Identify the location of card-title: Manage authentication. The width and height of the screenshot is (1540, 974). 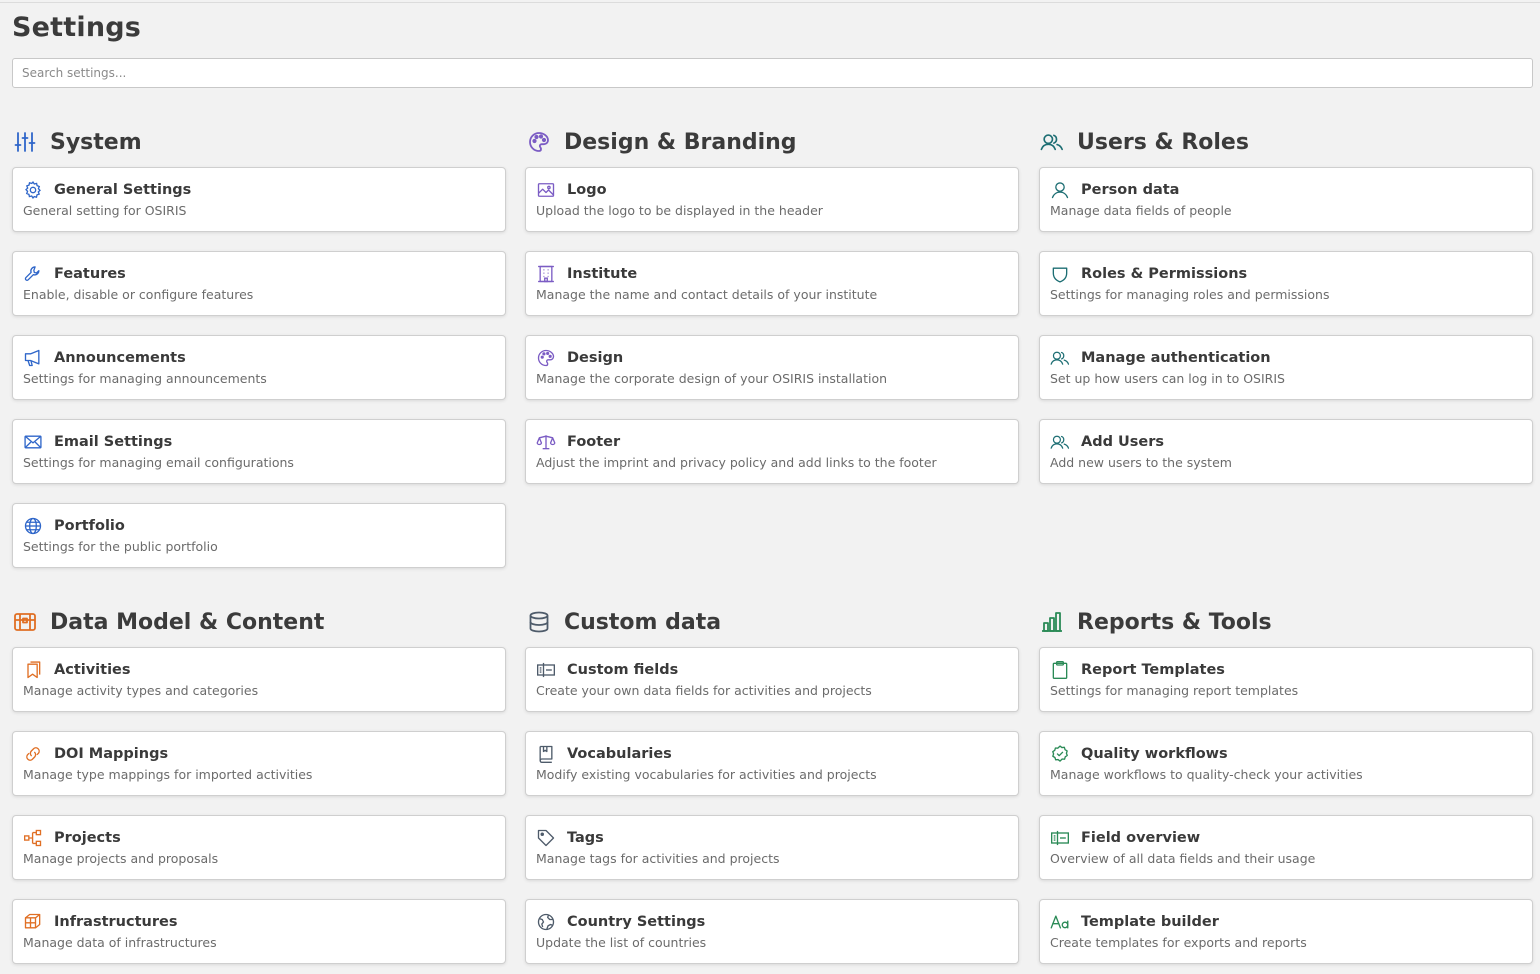
(1176, 358).